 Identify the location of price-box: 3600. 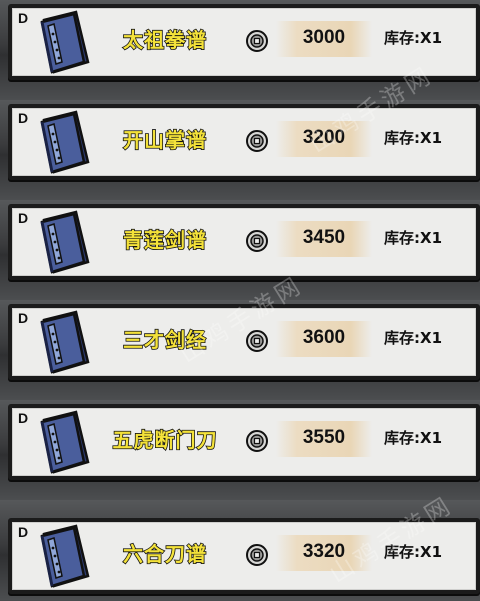
(324, 339).